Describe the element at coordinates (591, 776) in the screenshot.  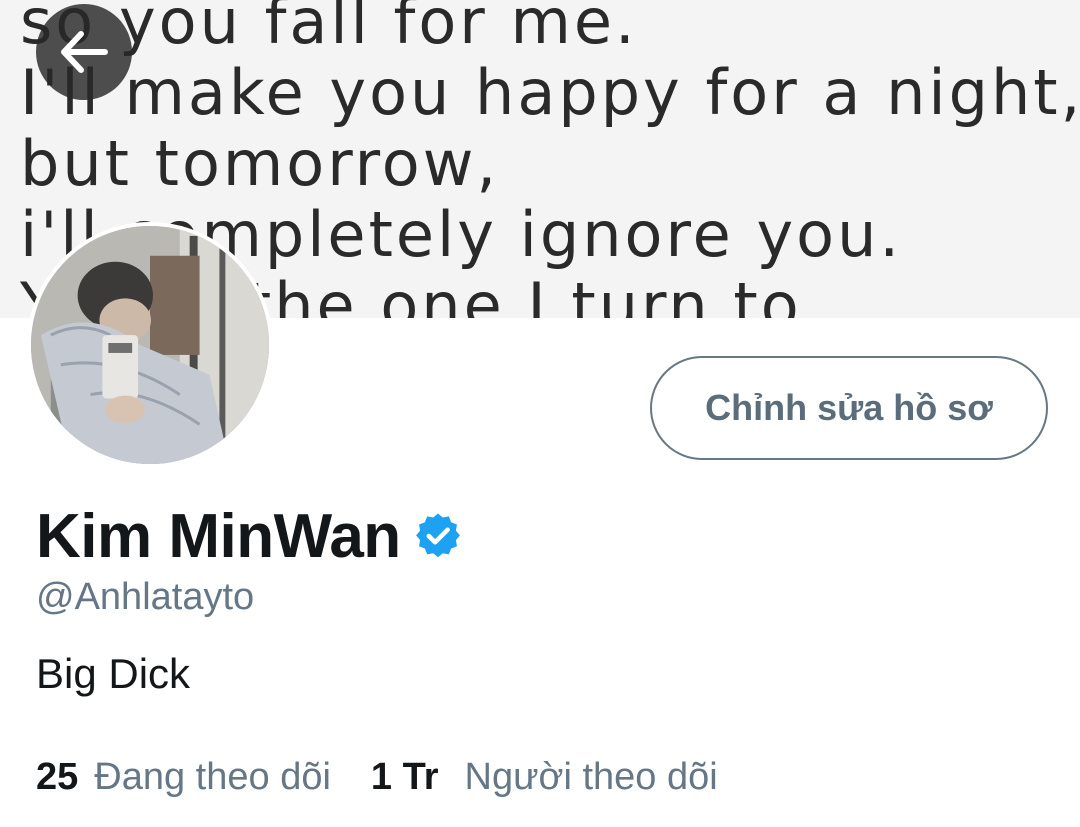
I see `followers-label: Người theo dõi` at that location.